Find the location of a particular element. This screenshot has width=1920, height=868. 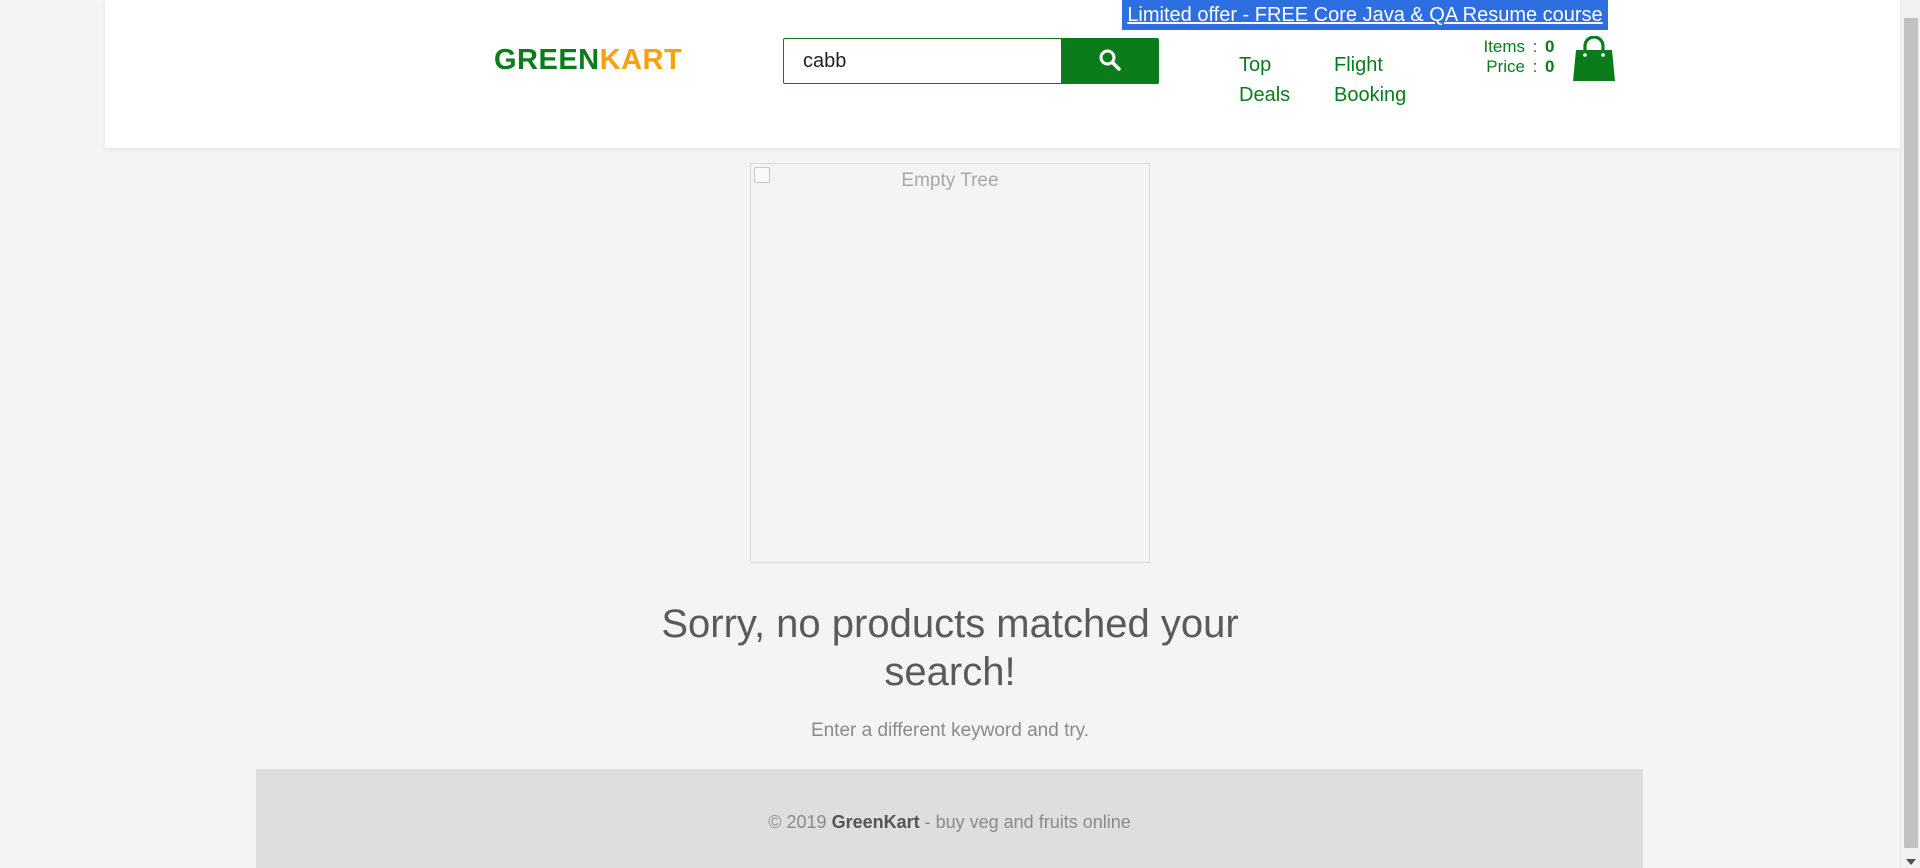

cart-price-colon: : is located at coordinates (1535, 66).